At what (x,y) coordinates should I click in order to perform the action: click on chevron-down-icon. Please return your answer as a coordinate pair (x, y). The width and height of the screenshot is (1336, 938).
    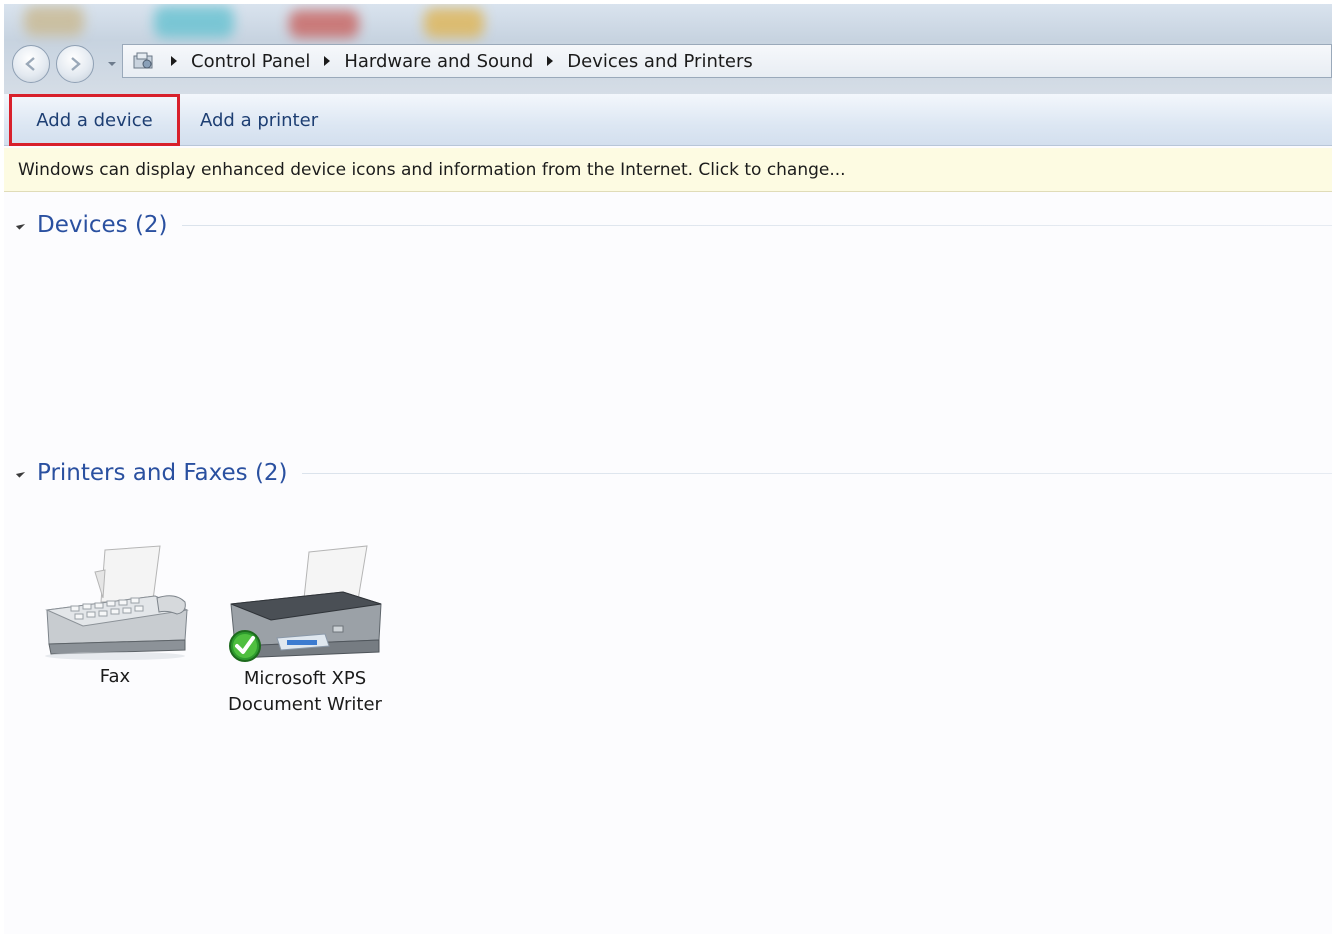
    Looking at the image, I should click on (112, 64).